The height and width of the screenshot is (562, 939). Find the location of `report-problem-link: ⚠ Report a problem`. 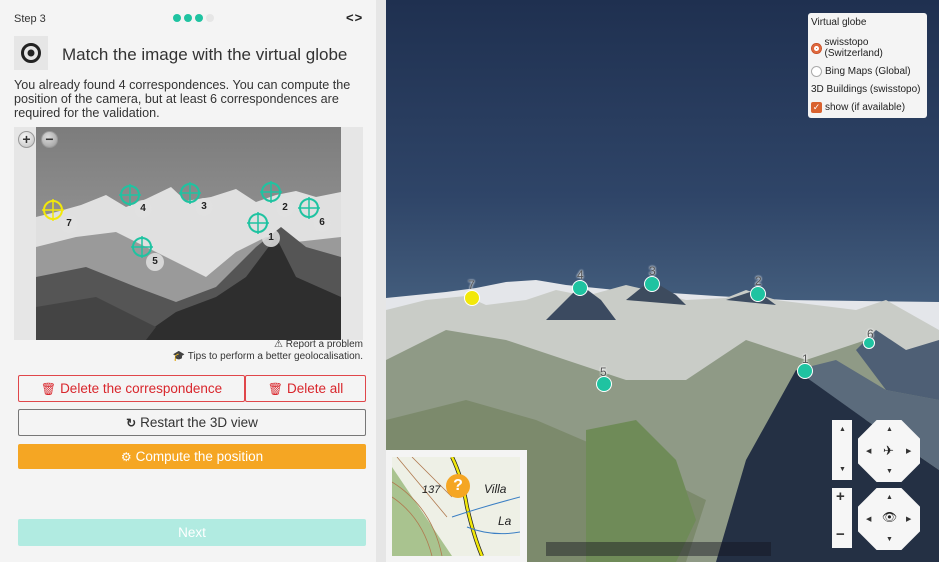

report-problem-link: ⚠ Report a problem is located at coordinates (318, 344).